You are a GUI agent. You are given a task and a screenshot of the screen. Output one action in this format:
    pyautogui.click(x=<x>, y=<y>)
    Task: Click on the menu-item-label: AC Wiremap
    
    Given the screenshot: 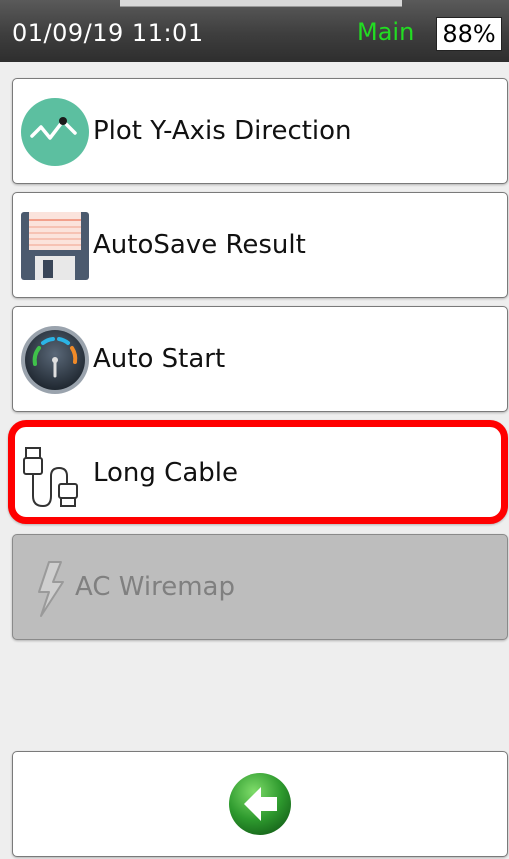 What is the action you would take?
    pyautogui.click(x=155, y=587)
    